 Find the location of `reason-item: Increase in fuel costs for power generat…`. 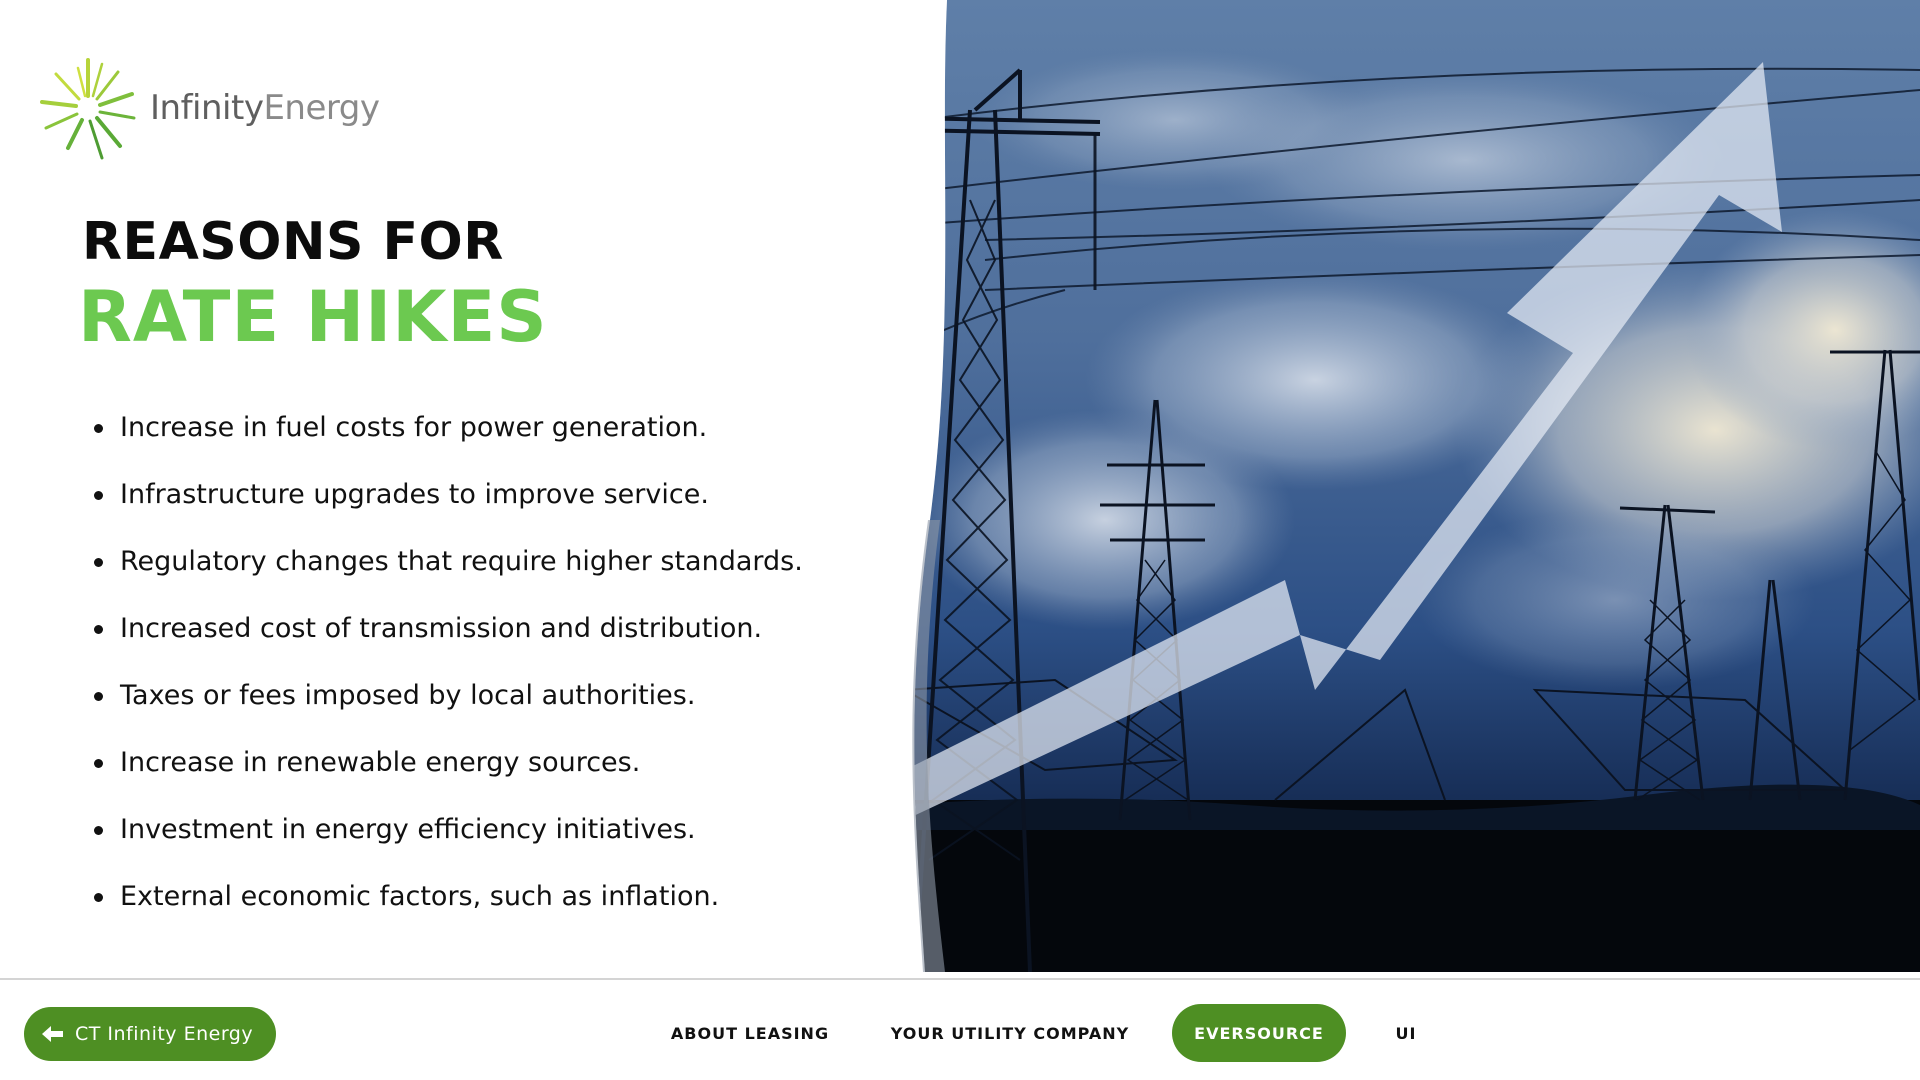

reason-item: Increase in fuel costs for power generat… is located at coordinates (482, 433).